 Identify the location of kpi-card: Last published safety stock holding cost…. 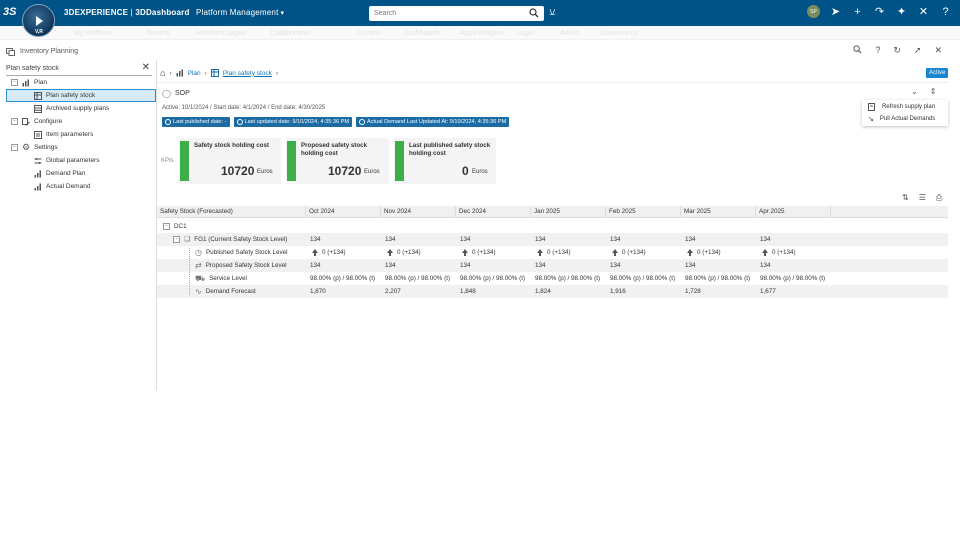
(445, 161).